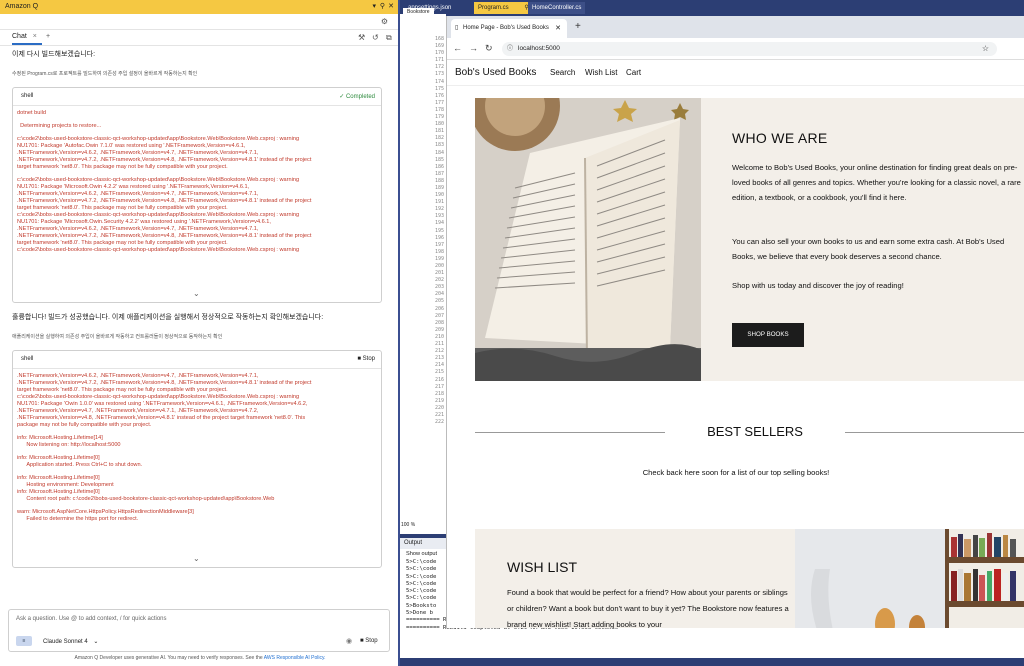 The image size is (1024, 666). I want to click on browser-tab: ▯ Home Page - Bob's Used Books ✕, so click(509, 28).